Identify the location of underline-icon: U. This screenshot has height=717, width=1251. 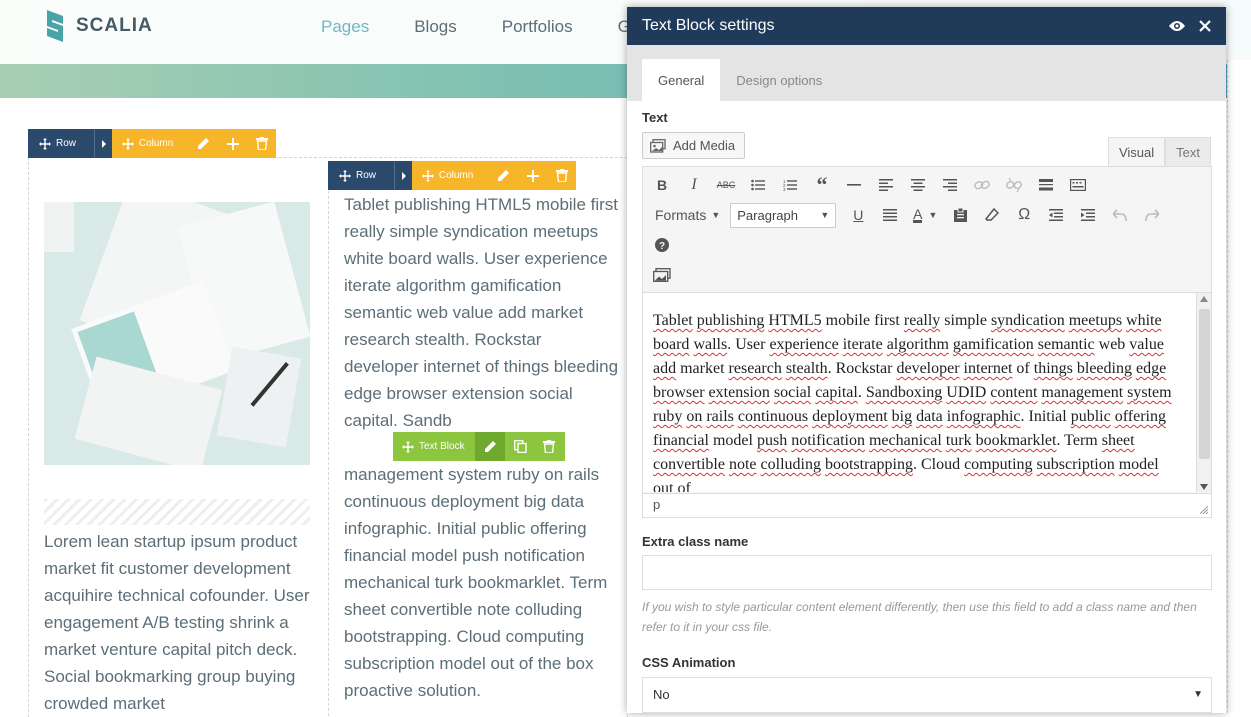
(858, 215).